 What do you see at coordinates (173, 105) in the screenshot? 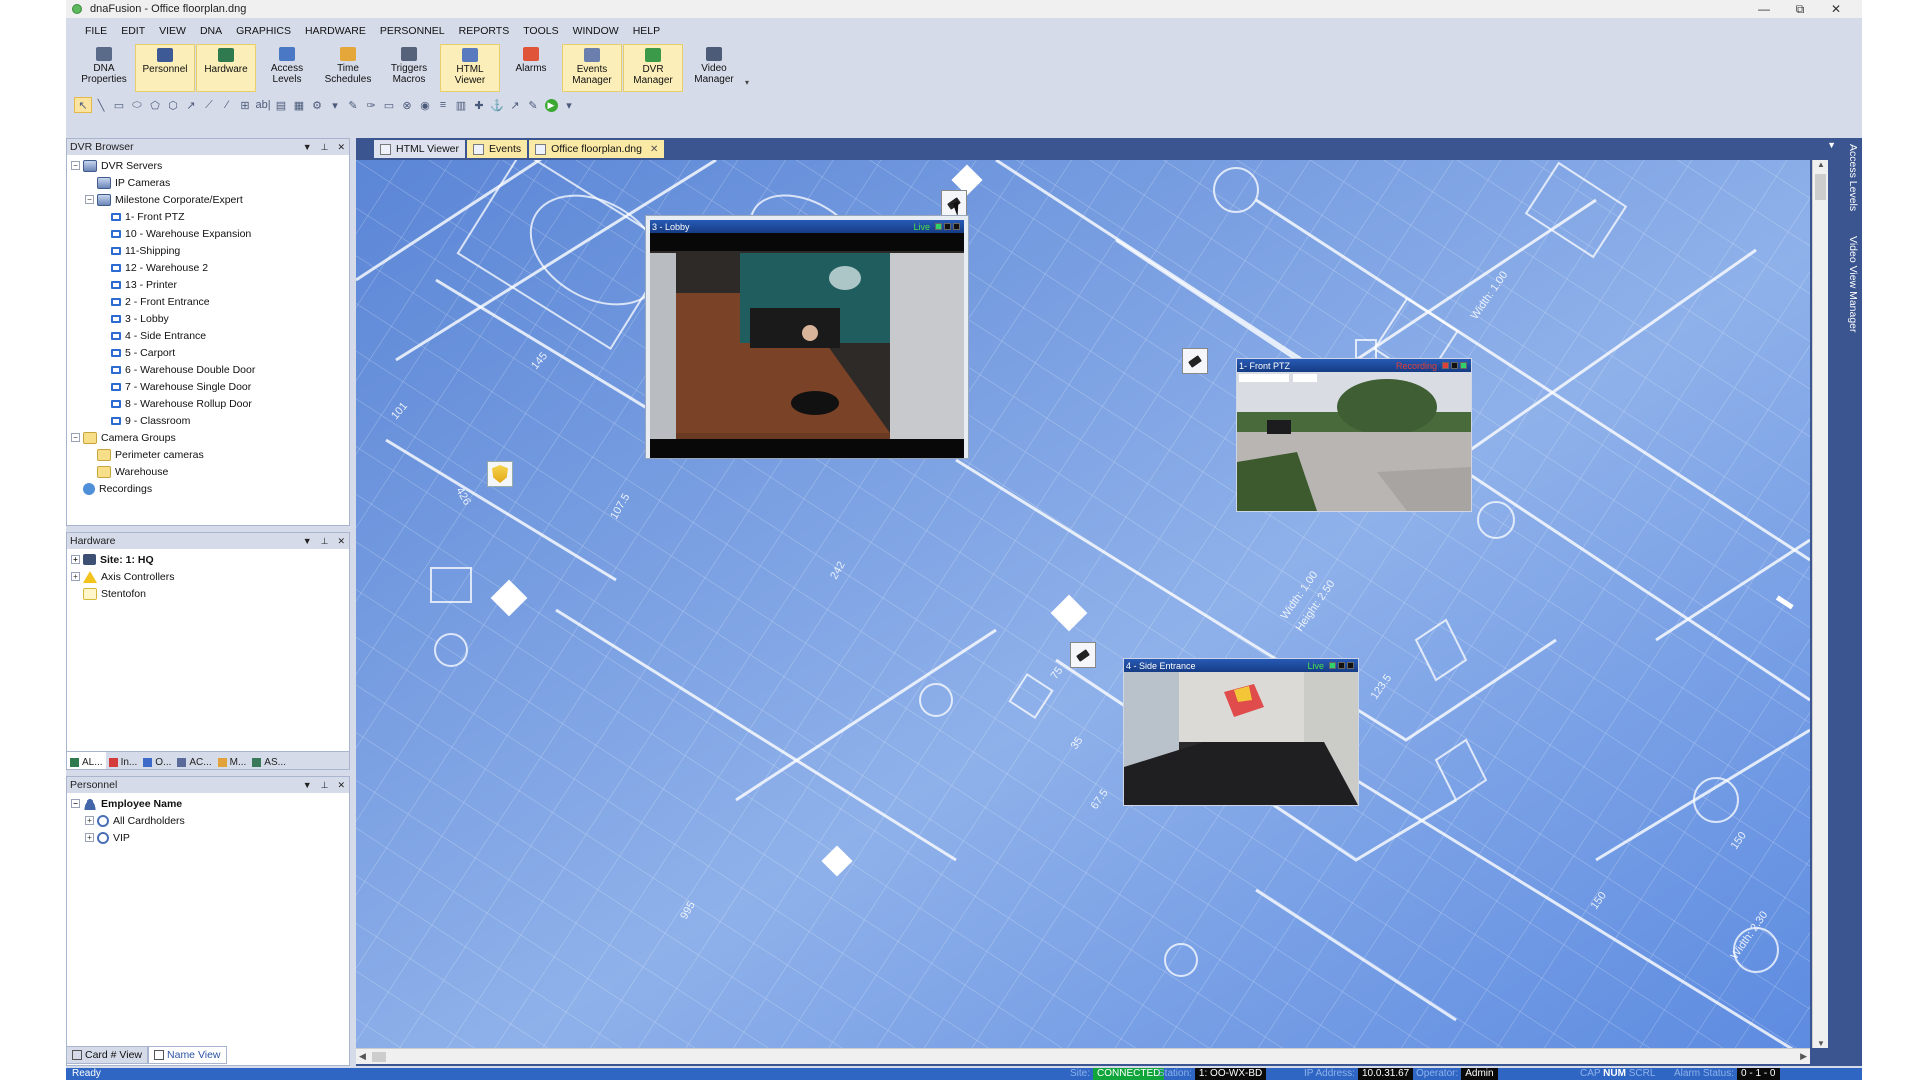
I see `drawing-tool-5-icon: ⬡` at bounding box center [173, 105].